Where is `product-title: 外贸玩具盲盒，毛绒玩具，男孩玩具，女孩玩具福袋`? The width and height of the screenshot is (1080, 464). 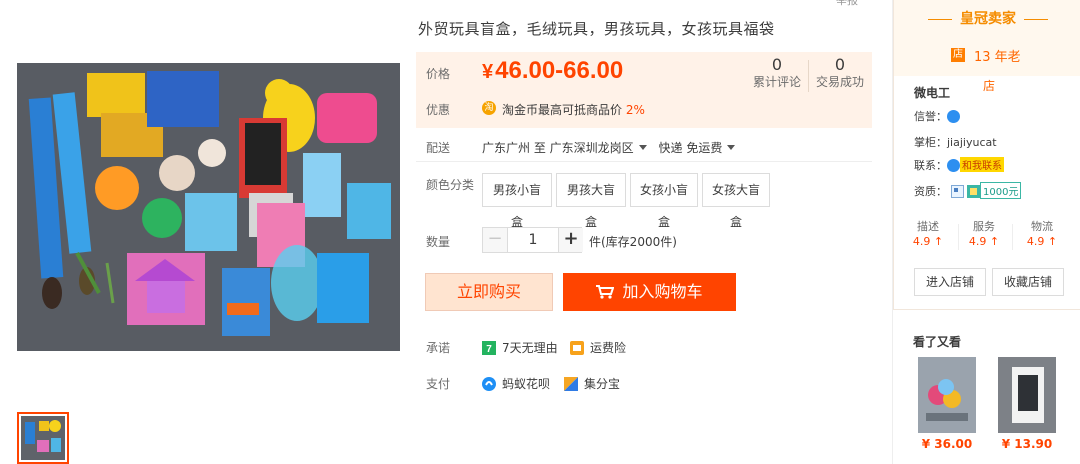 product-title: 外贸玩具盲盒，毛绒玩具，男孩玩具，女孩玩具福袋 is located at coordinates (596, 29).